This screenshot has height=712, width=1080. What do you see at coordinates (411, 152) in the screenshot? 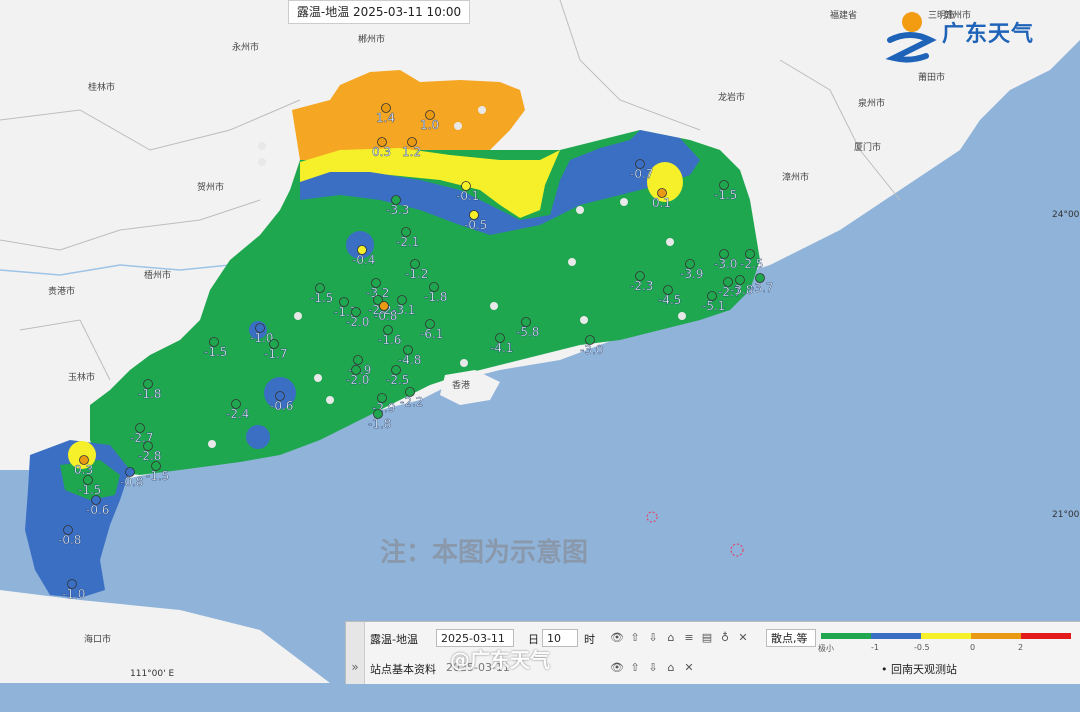
I see `station-value: 1.2` at bounding box center [411, 152].